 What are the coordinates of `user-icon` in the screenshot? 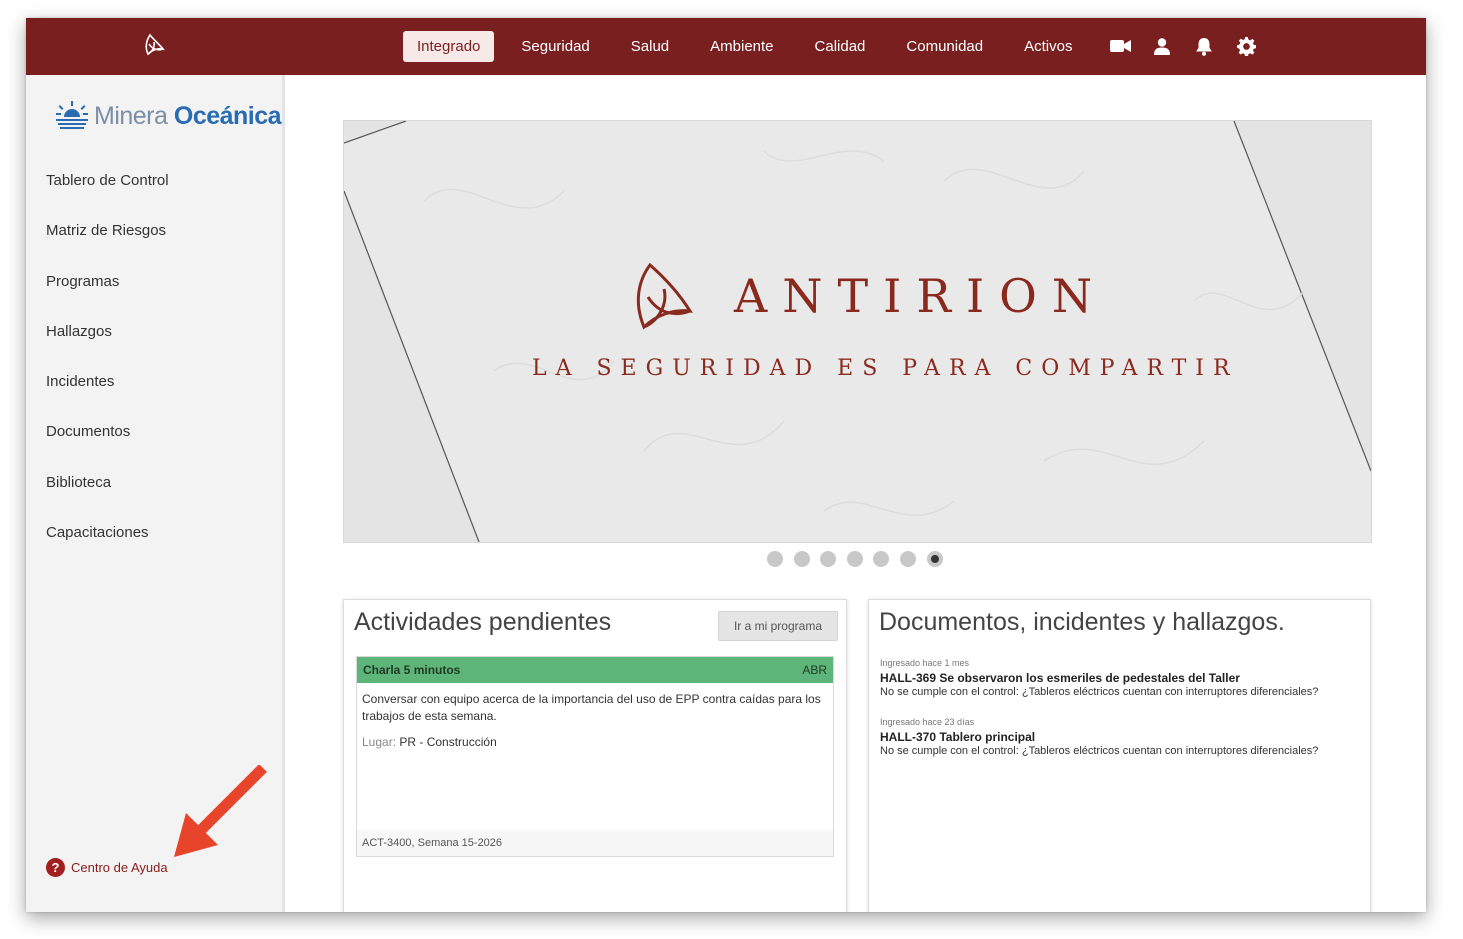 It's located at (1162, 46).